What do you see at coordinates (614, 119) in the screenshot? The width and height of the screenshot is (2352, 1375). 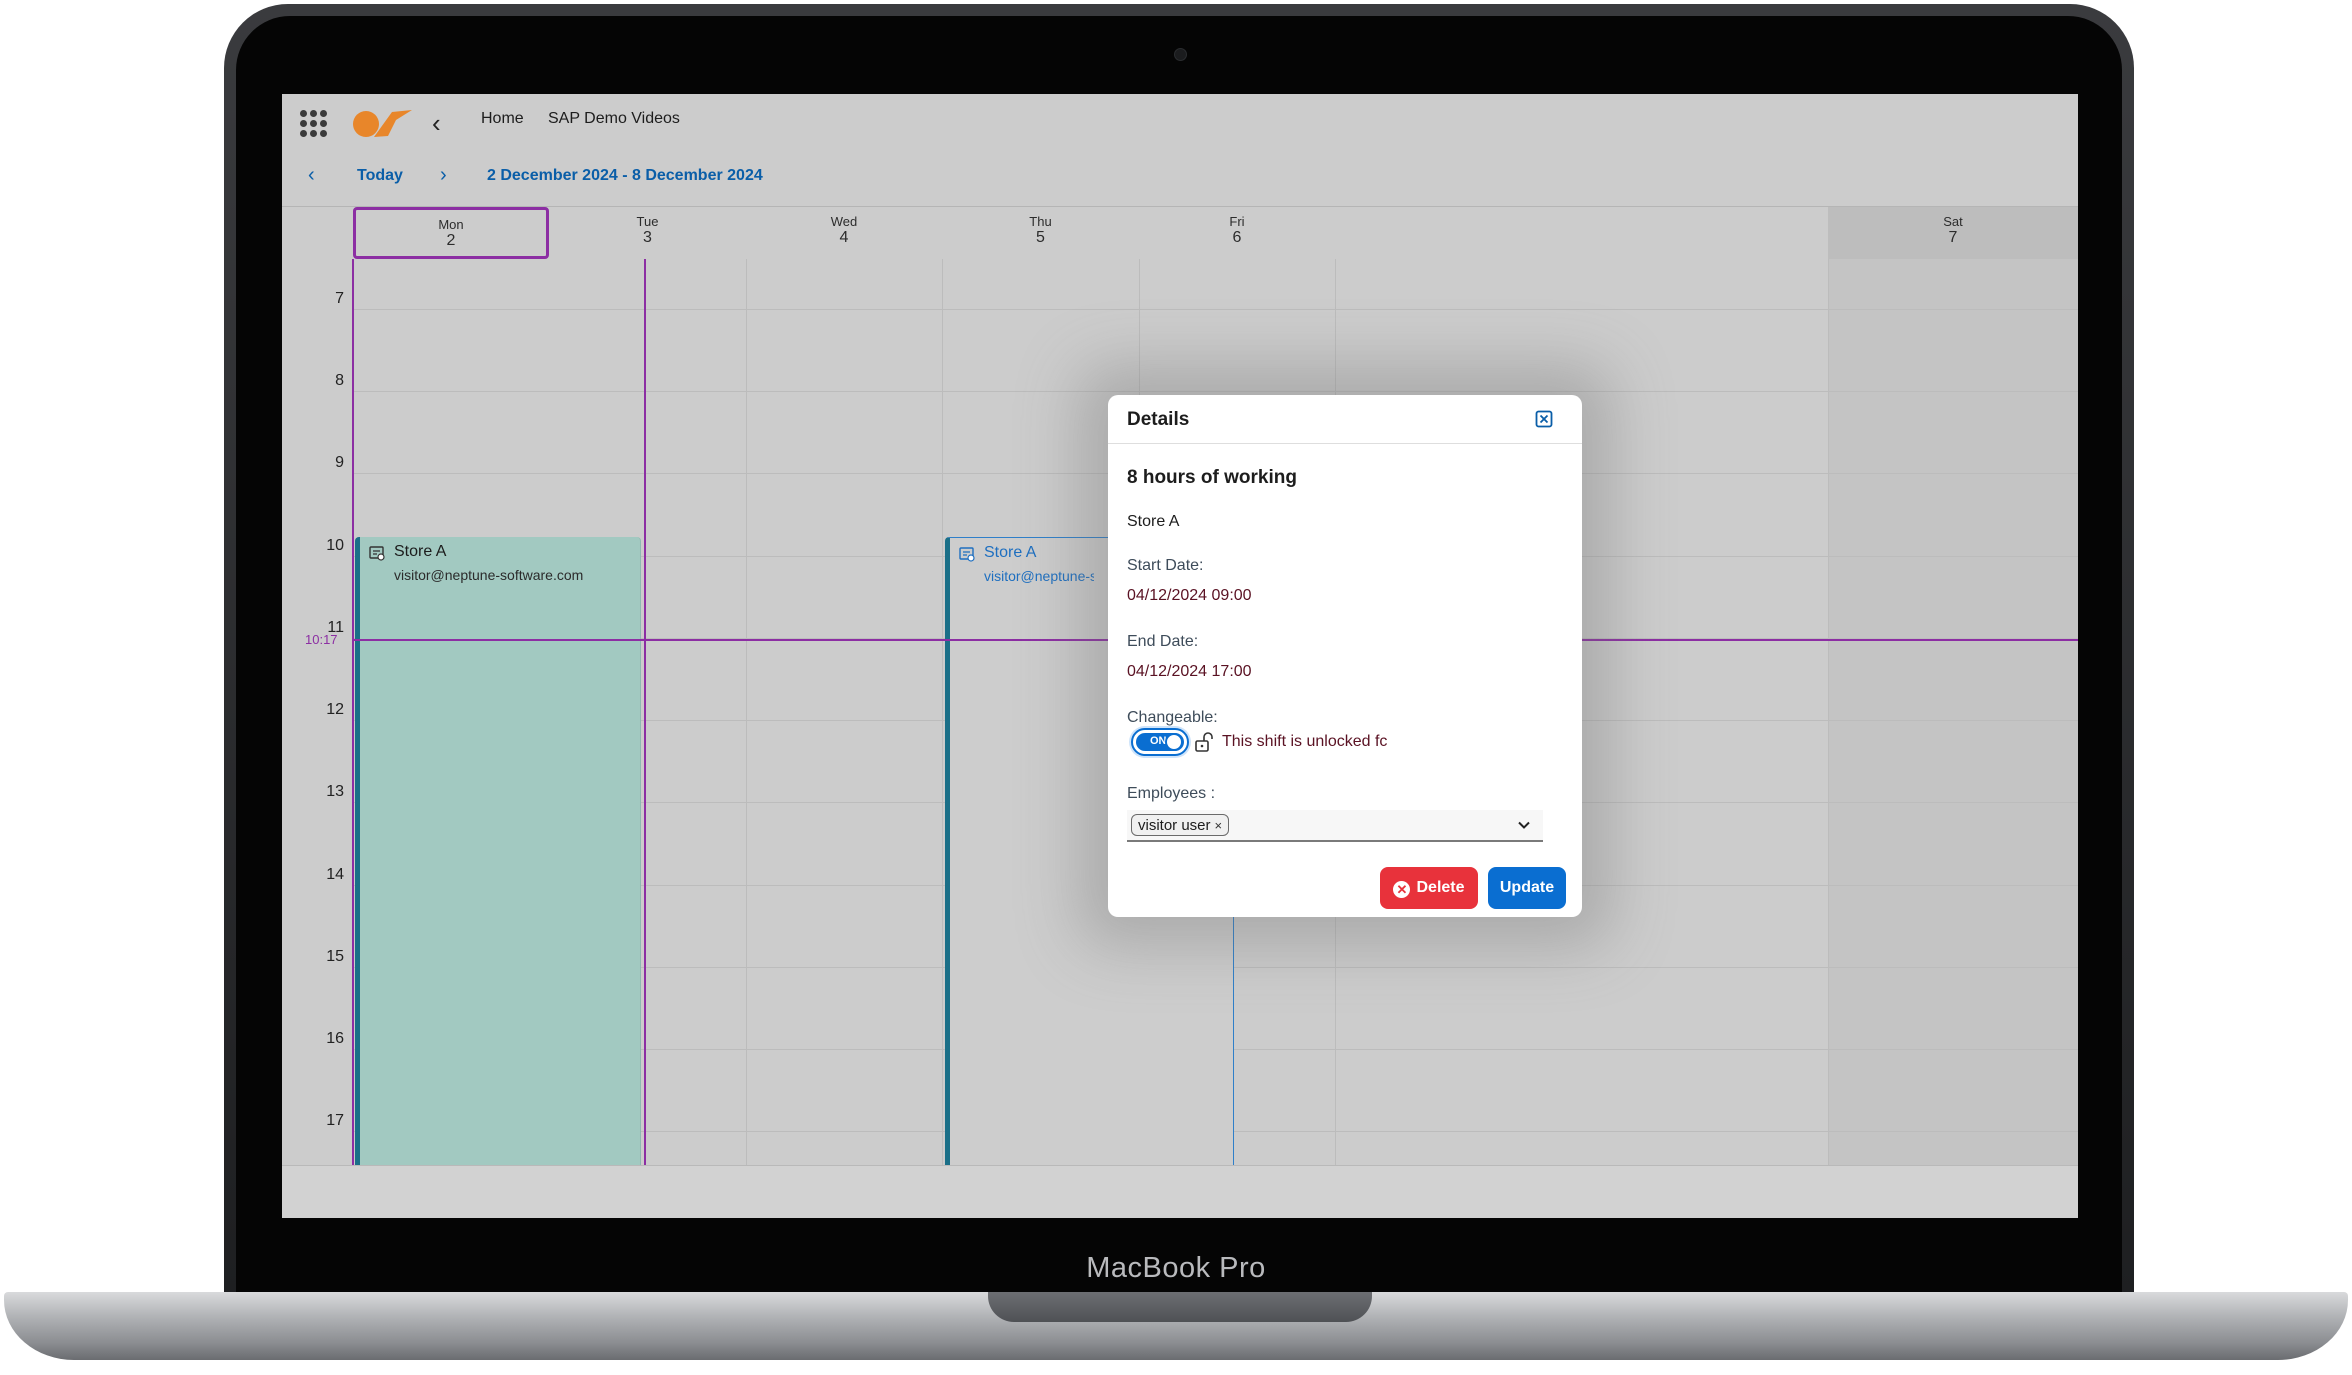 I see `breadcrumb-sap-demo-videos: SAP Demo Videos` at bounding box center [614, 119].